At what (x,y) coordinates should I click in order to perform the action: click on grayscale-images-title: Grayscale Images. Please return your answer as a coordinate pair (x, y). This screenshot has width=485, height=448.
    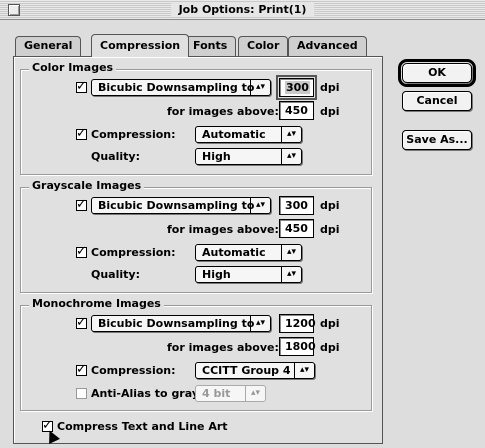
    Looking at the image, I should click on (87, 185).